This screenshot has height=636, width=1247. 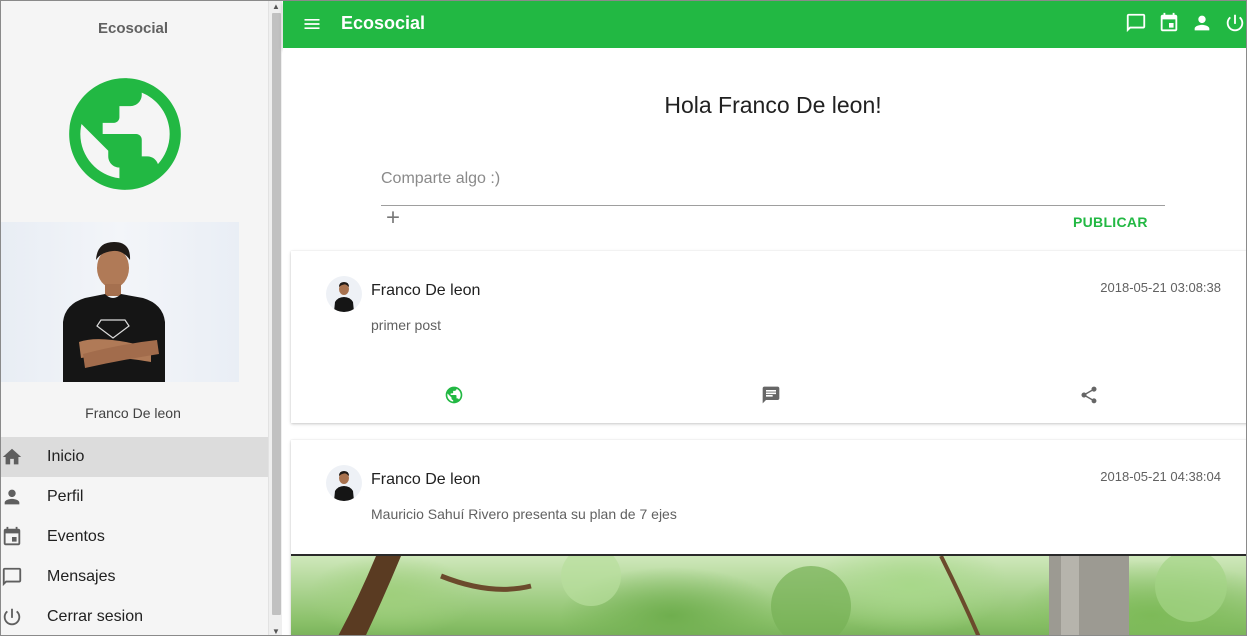 What do you see at coordinates (134, 577) in the screenshot?
I see `sidebar-item-mensajes: Mensajes` at bounding box center [134, 577].